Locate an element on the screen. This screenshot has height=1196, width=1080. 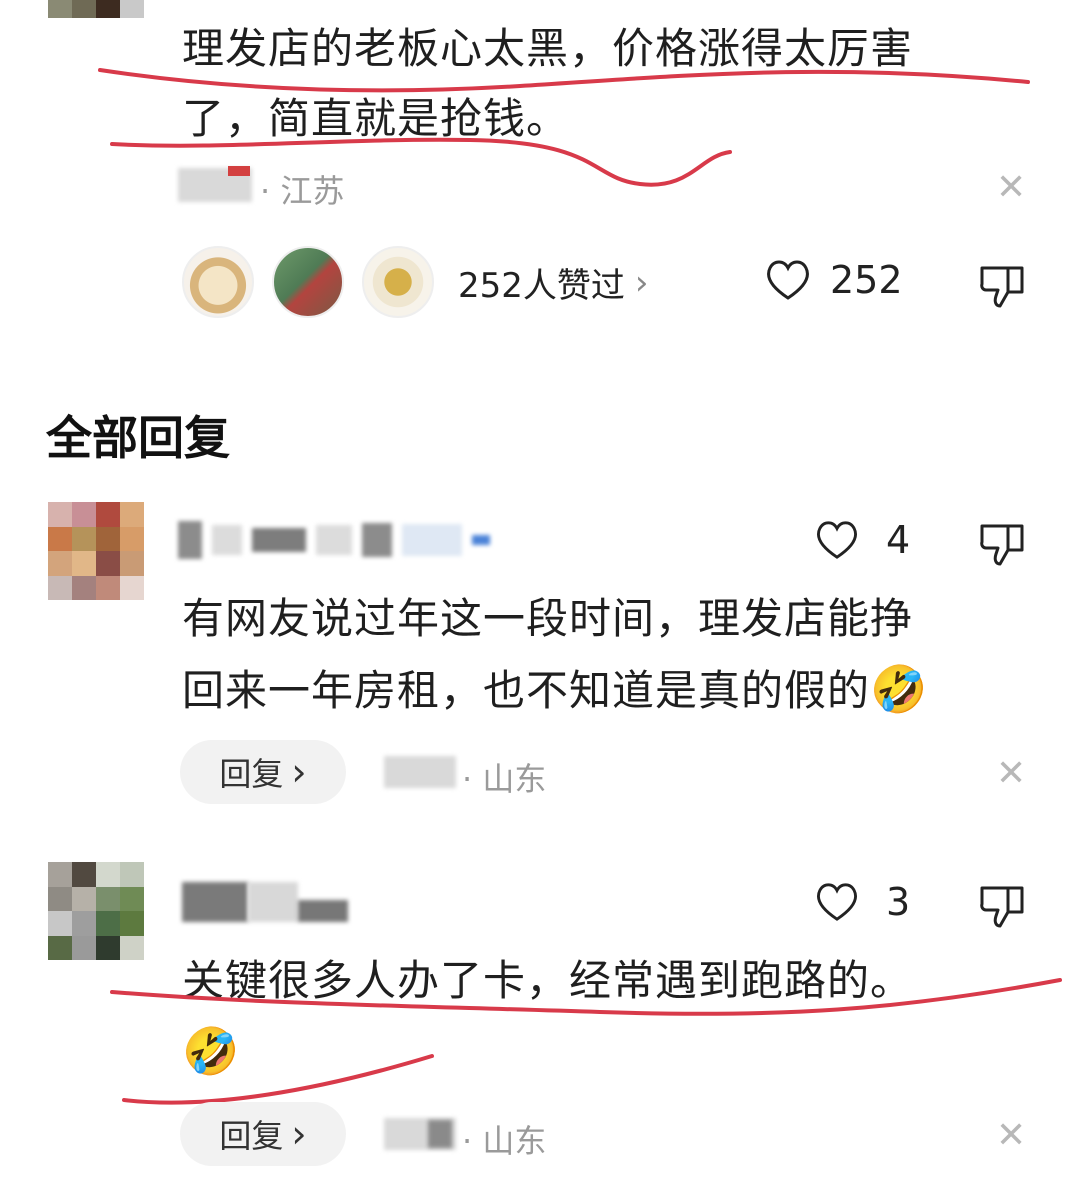
comment-location: · 江苏 is located at coordinates (302, 191).